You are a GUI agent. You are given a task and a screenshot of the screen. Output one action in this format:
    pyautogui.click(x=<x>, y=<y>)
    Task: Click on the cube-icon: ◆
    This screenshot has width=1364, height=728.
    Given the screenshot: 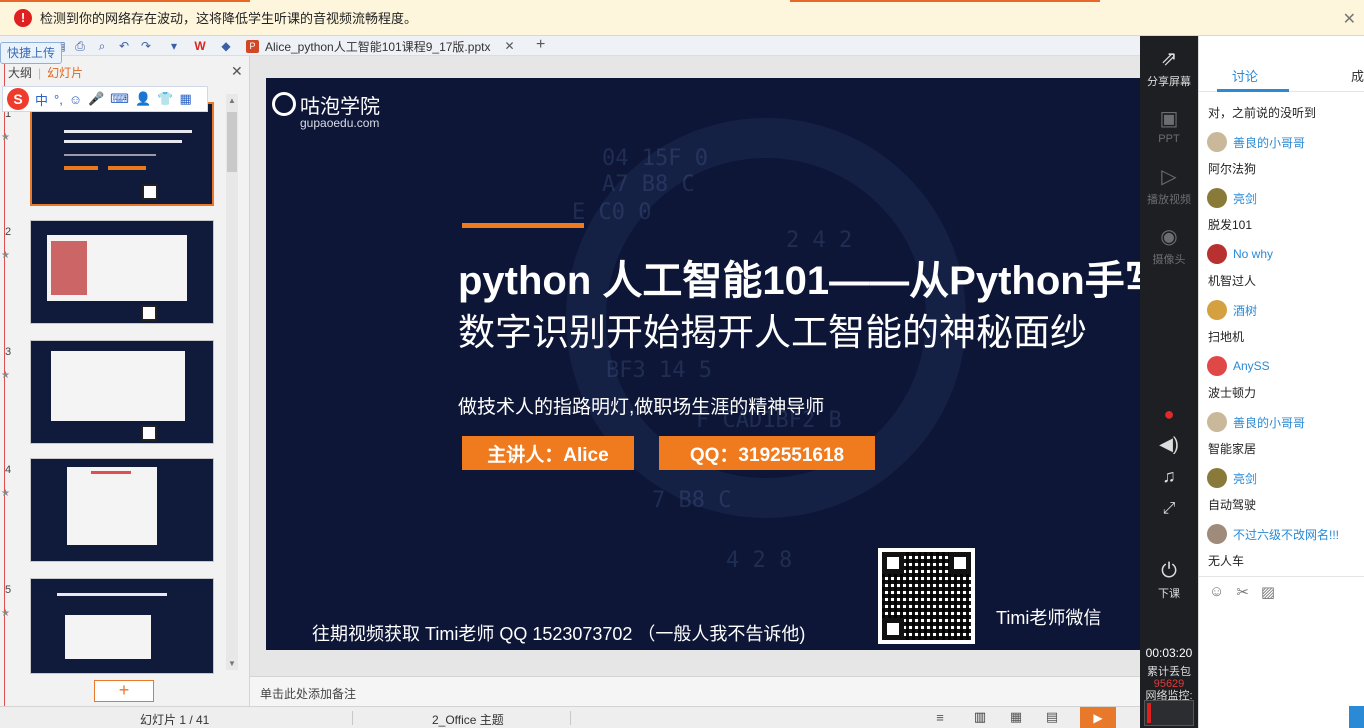 What is the action you would take?
    pyautogui.click(x=226, y=46)
    